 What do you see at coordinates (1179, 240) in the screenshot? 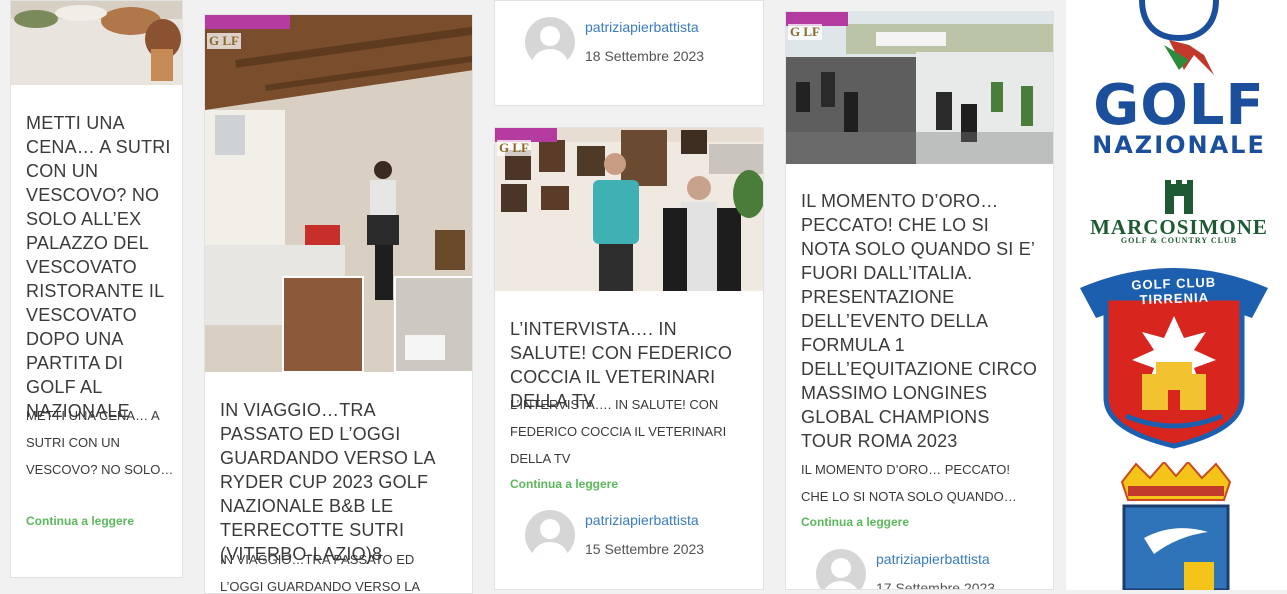
I see `marcosimone-subtitle: GOLF & COUNTRY CLUB` at bounding box center [1179, 240].